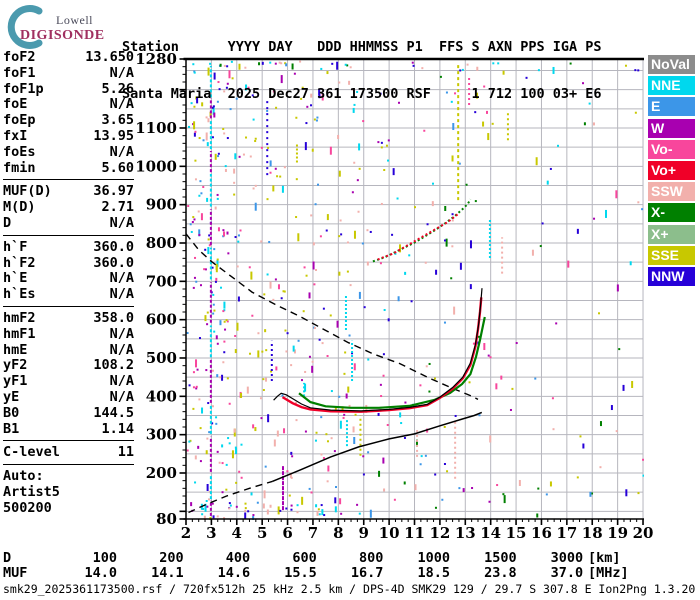 This screenshot has width=700, height=600. Describe the element at coordinates (19, 294) in the screenshot. I see `param-label: h`Es` at that location.